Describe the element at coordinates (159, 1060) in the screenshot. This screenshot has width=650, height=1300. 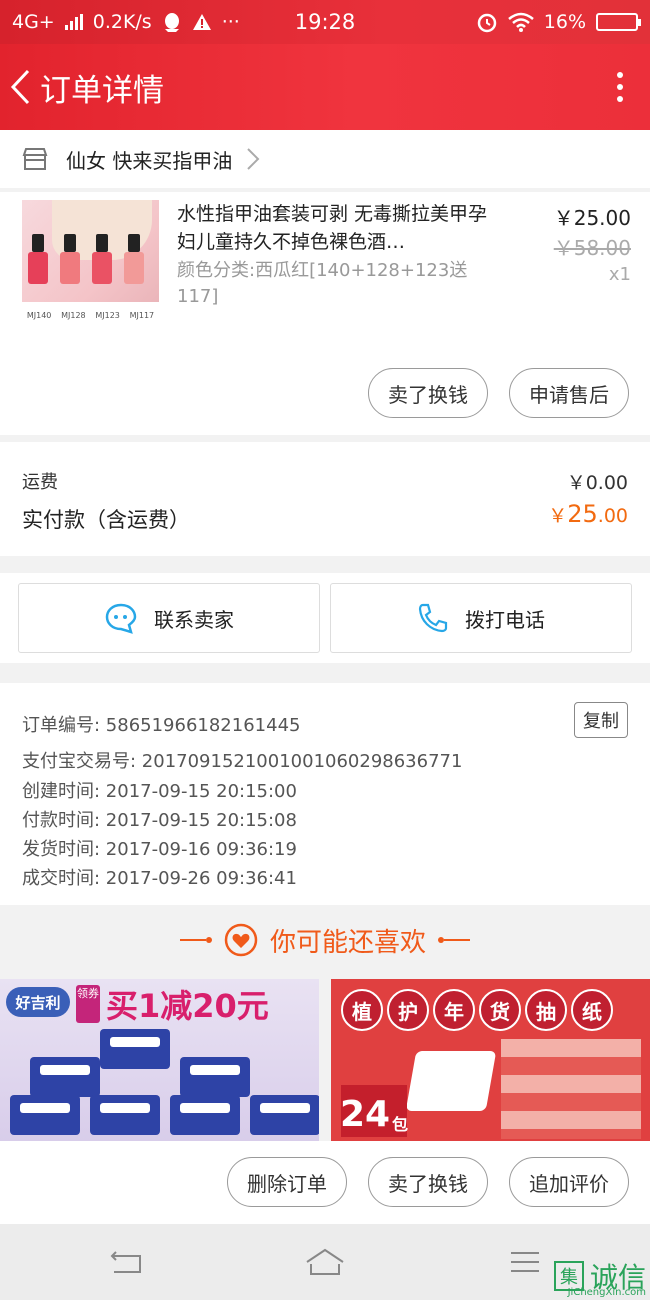
I see `recommend-item-tissue-left: 好吉利 领券 买1减20元` at that location.